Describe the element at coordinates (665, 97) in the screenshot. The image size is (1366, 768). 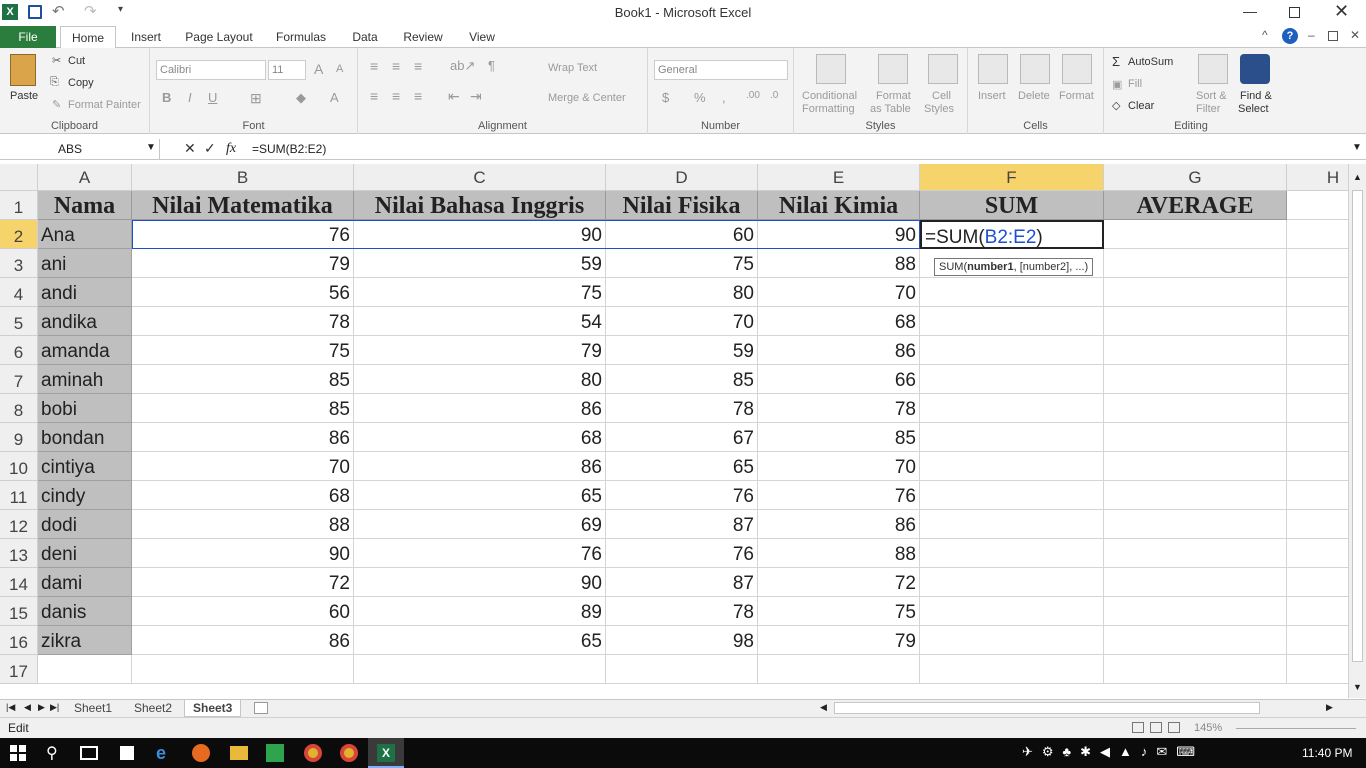
I see `currency-icon: $` at that location.